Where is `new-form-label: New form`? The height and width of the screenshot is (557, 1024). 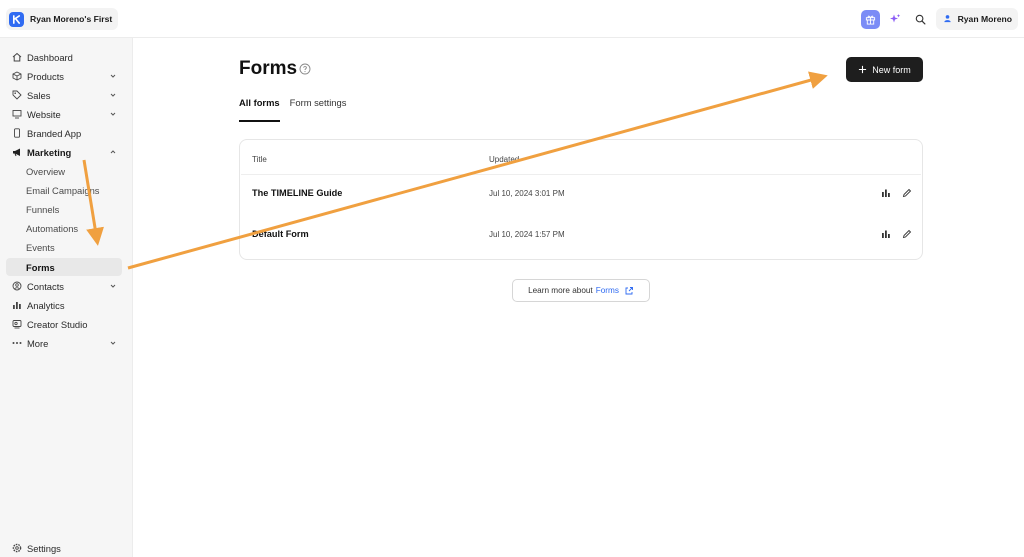 new-form-label: New form is located at coordinates (891, 69).